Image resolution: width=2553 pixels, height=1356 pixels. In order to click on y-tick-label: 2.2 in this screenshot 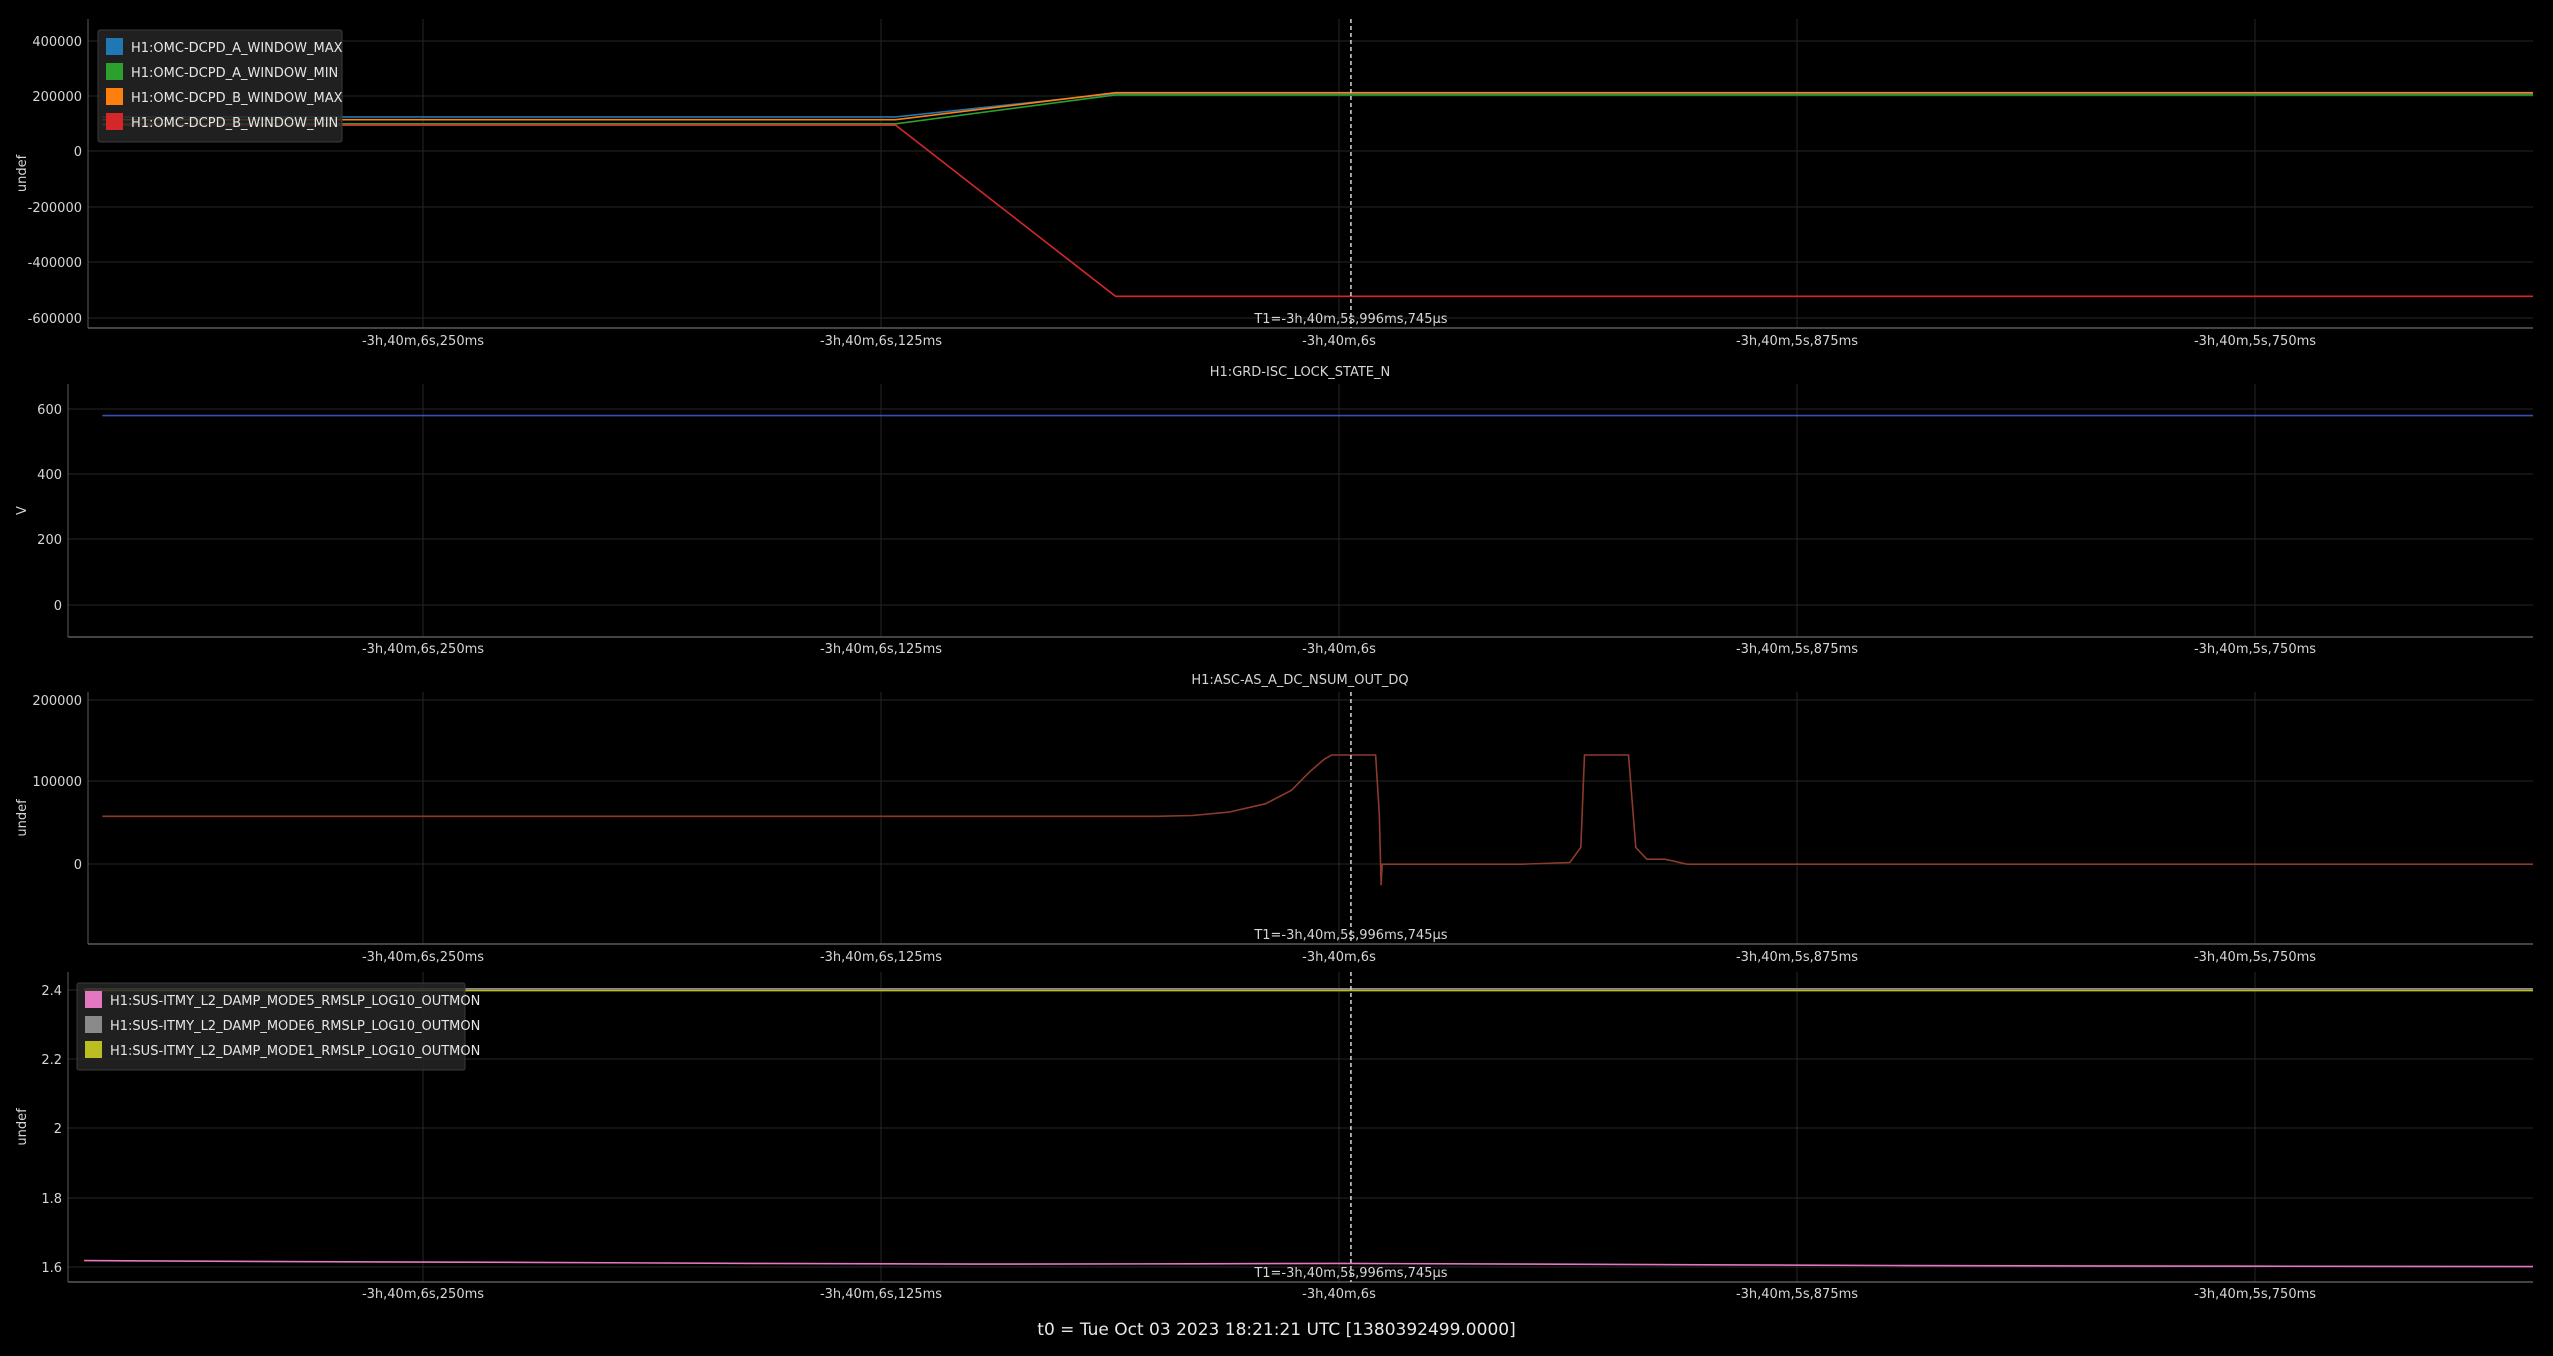, I will do `click(51, 1060)`.